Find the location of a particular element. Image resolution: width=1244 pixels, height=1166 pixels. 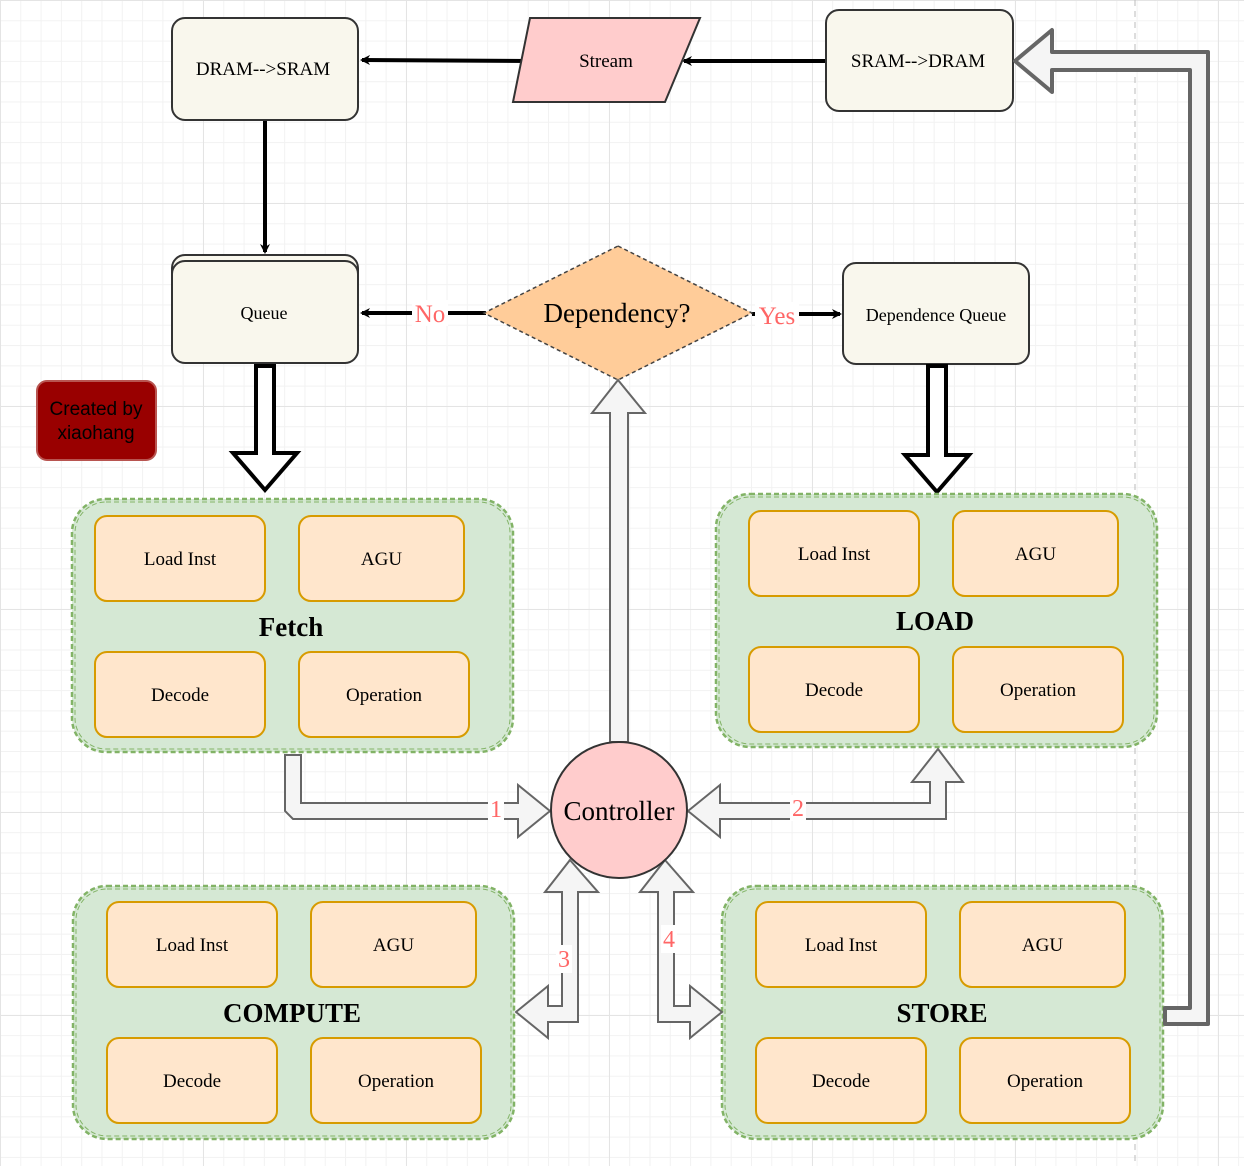

sram-to-dram-label: SRAM-->DRAM is located at coordinates (918, 61).